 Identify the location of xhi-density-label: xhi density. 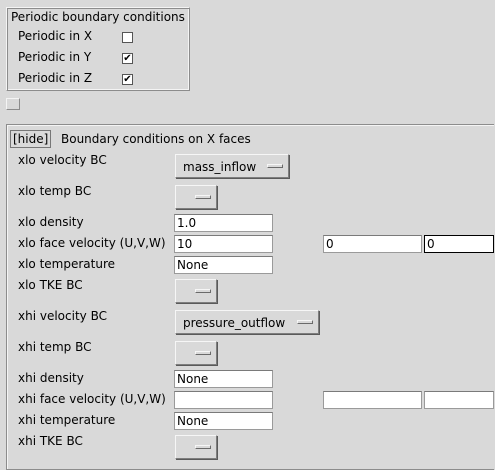
(51, 378).